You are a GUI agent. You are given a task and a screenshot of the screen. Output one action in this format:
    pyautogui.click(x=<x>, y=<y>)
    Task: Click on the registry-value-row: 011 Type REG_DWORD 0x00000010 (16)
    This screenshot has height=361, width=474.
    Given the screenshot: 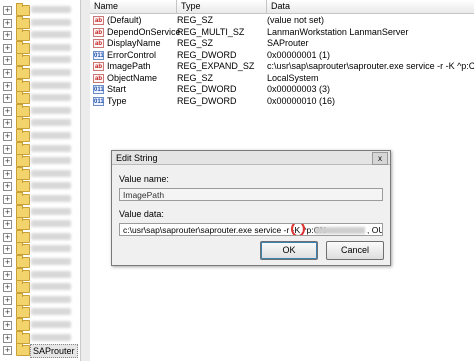 What is the action you would take?
    pyautogui.click(x=282, y=101)
    